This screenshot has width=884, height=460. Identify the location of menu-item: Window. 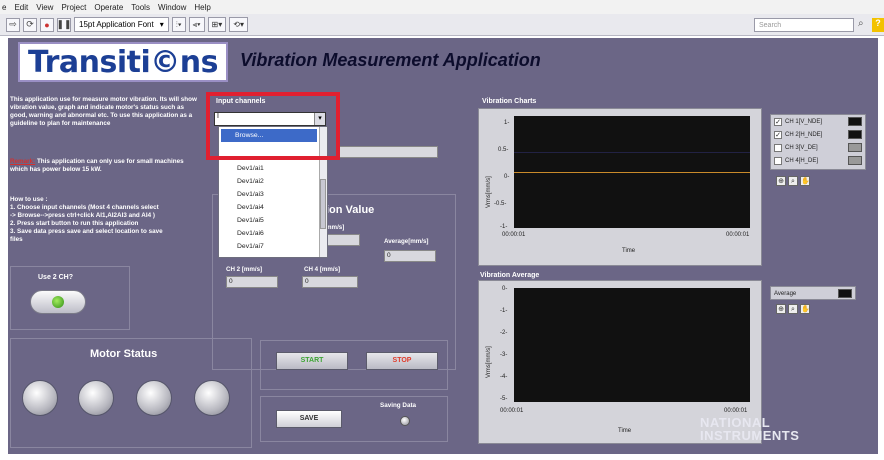
(172, 7).